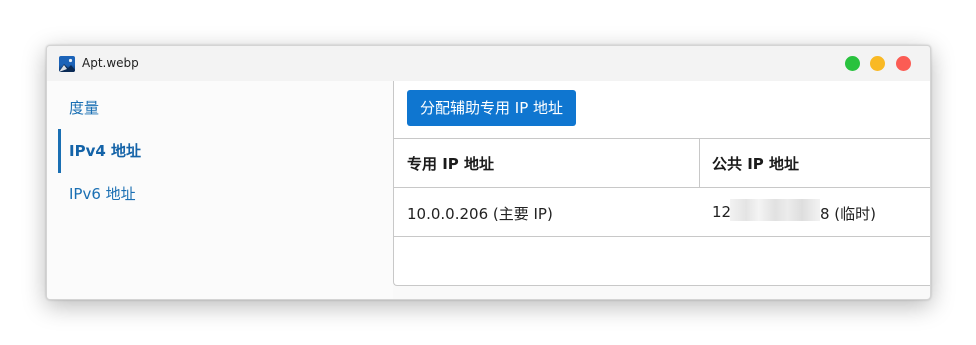 The height and width of the screenshot is (345, 976). Describe the element at coordinates (67, 64) in the screenshot. I see `image-file-icon` at that location.